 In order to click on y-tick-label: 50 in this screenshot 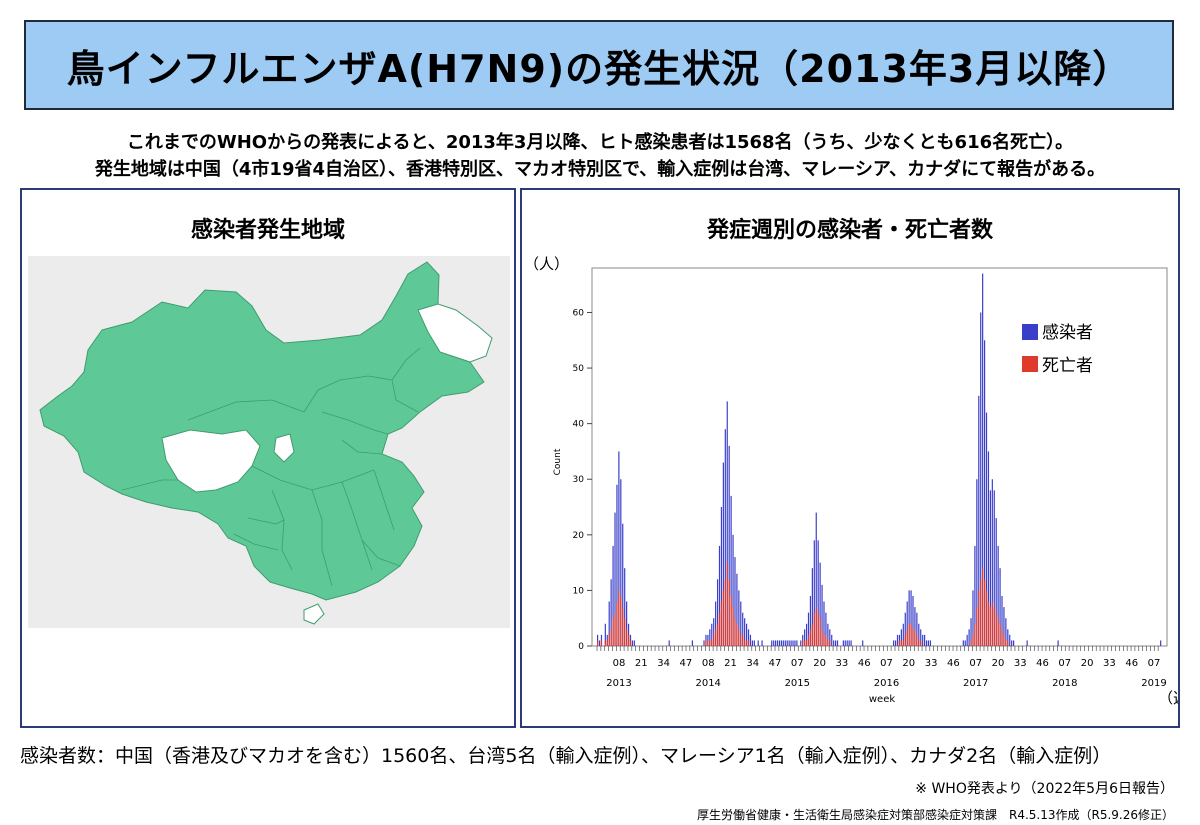, I will do `click(579, 369)`.